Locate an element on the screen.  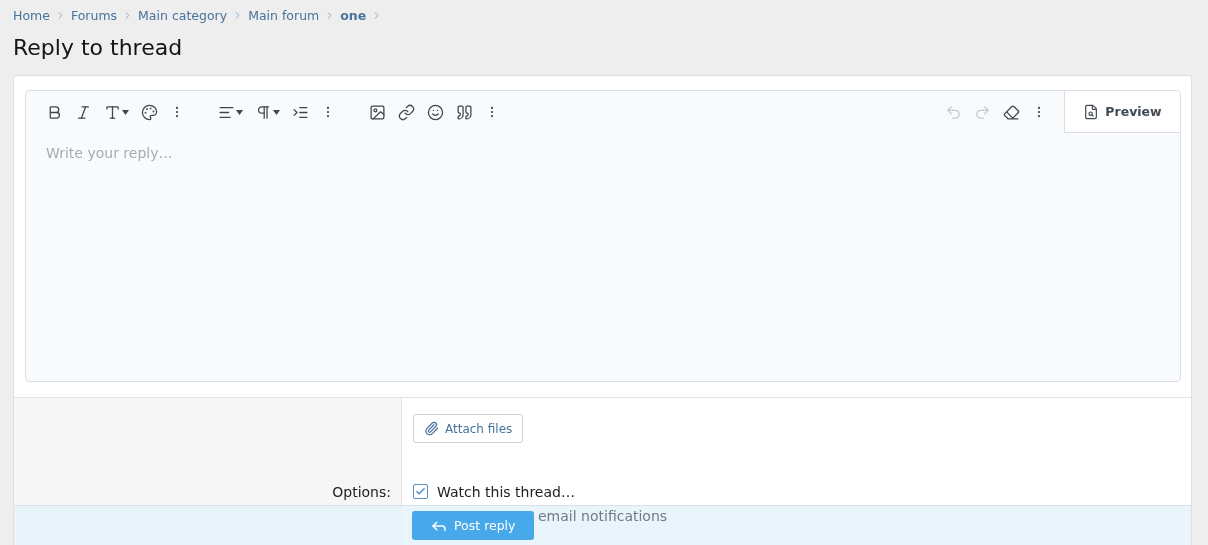
breadcrumb-link: one is located at coordinates (353, 15).